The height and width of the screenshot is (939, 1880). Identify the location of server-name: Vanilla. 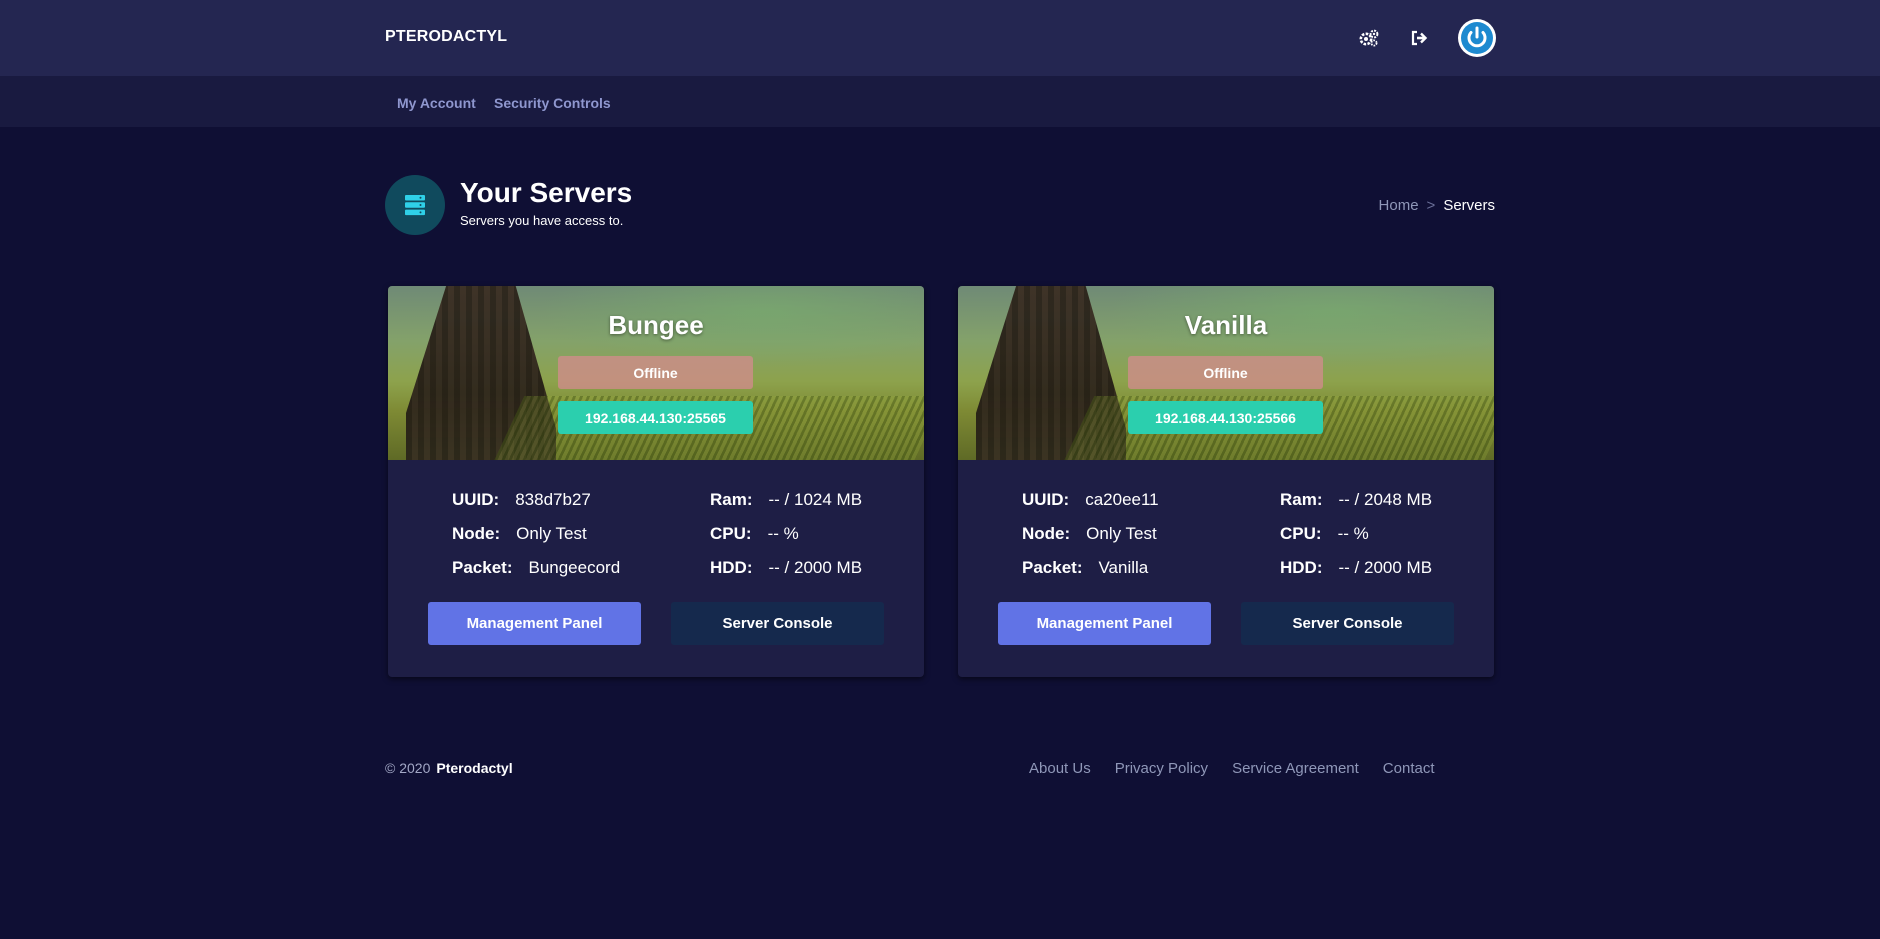
(1226, 325).